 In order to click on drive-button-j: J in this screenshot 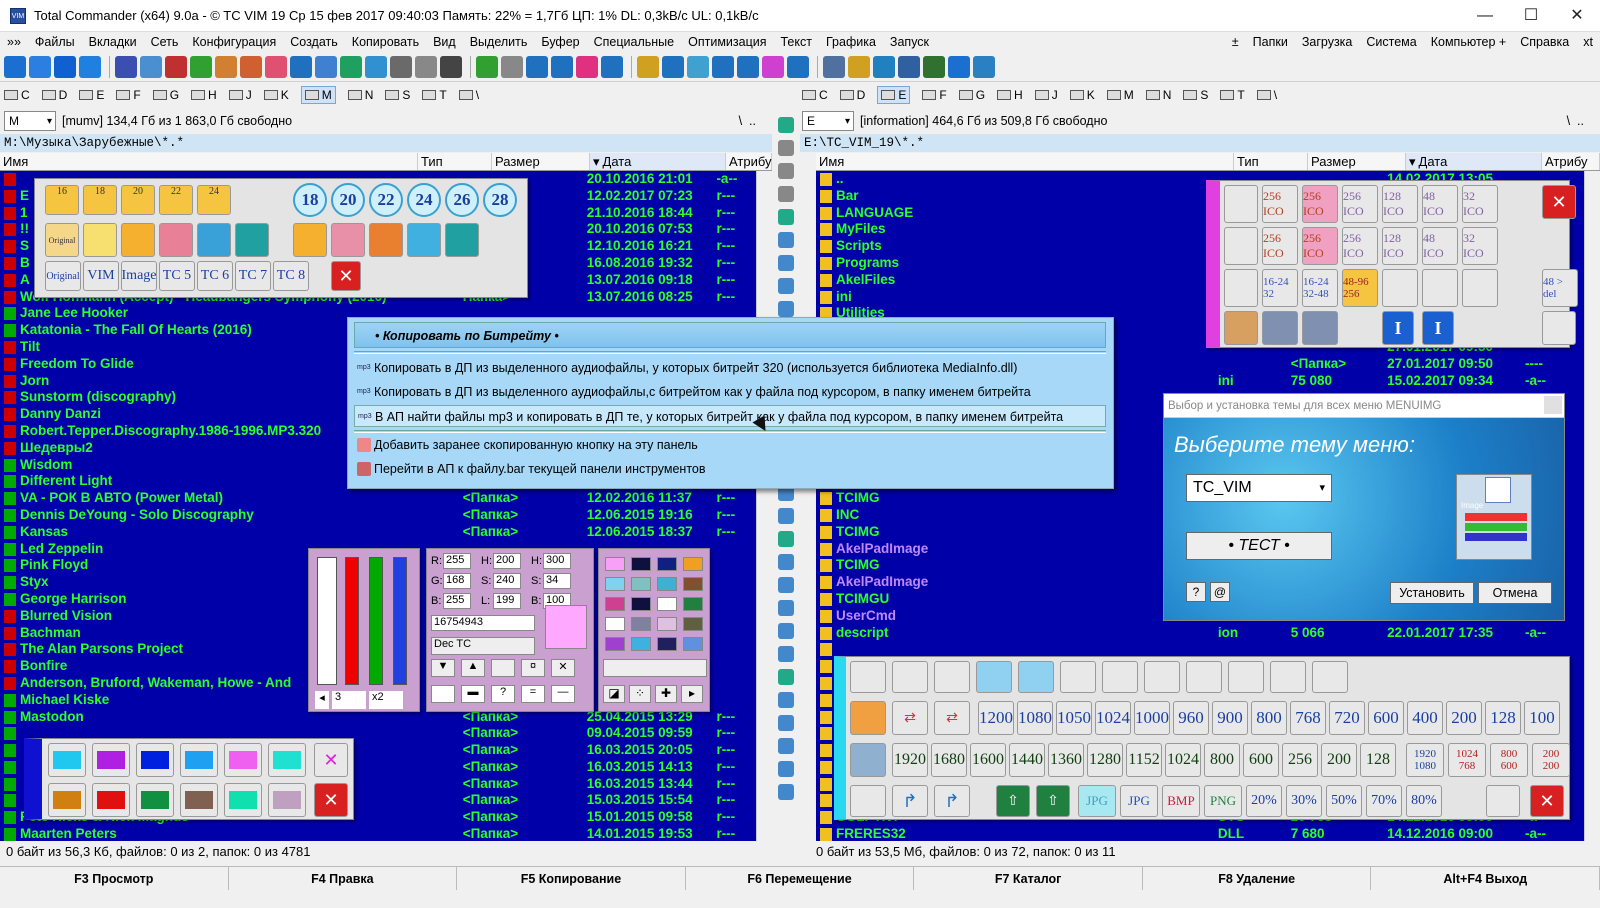, I will do `click(1046, 95)`.